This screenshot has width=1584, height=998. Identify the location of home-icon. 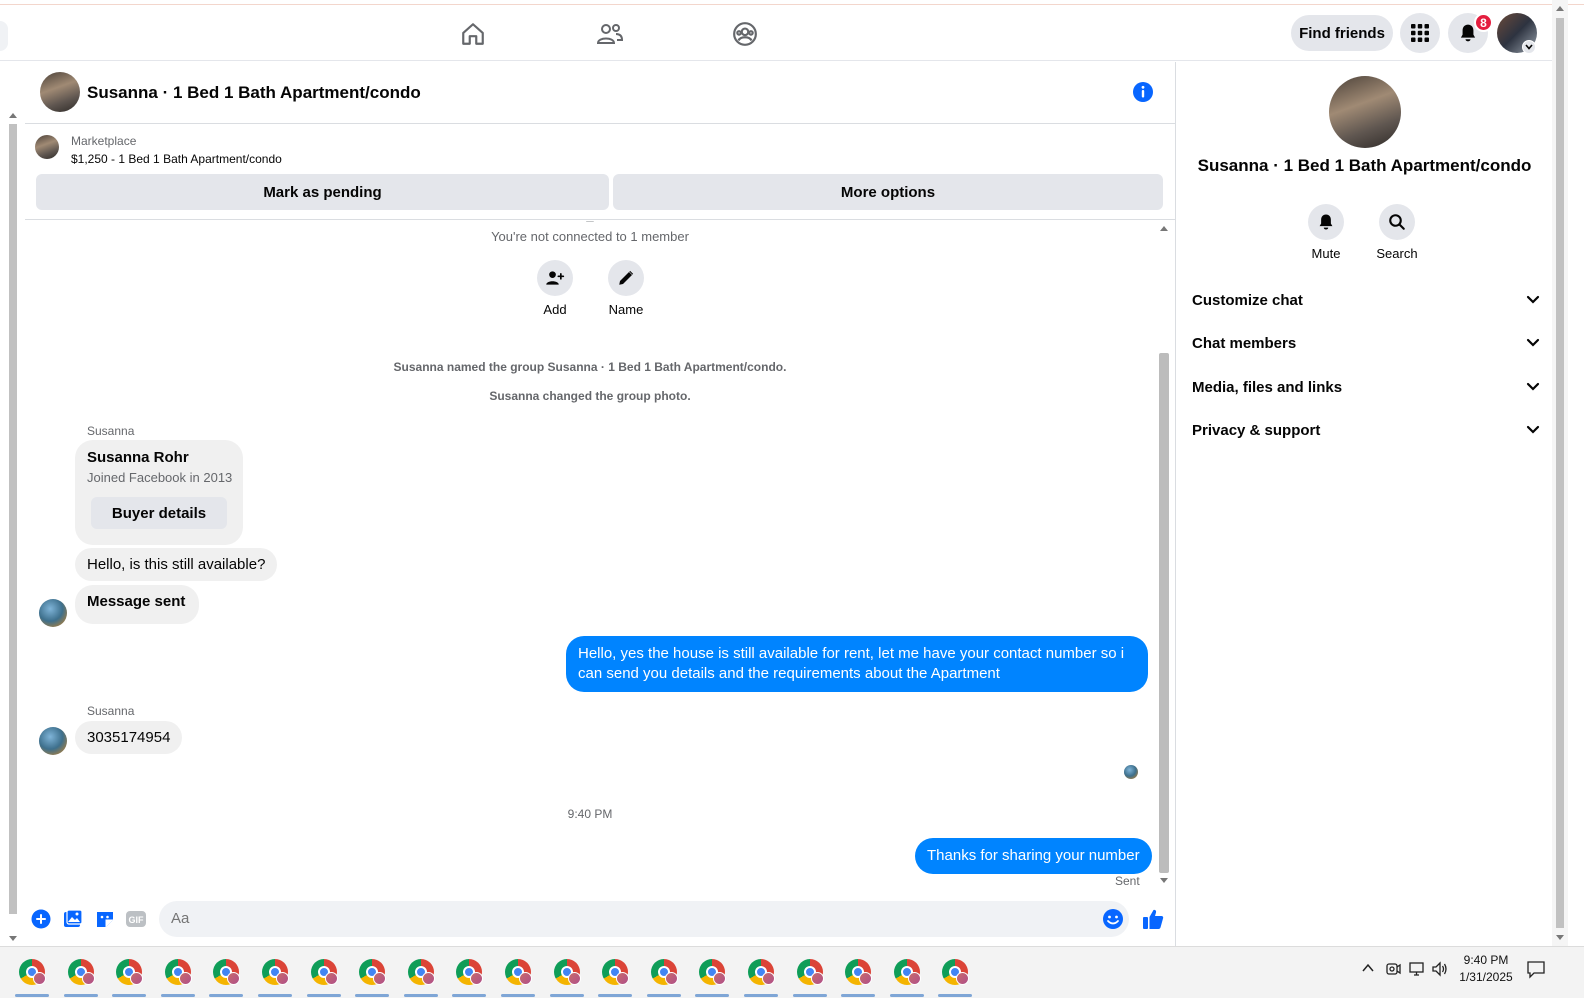
(473, 34).